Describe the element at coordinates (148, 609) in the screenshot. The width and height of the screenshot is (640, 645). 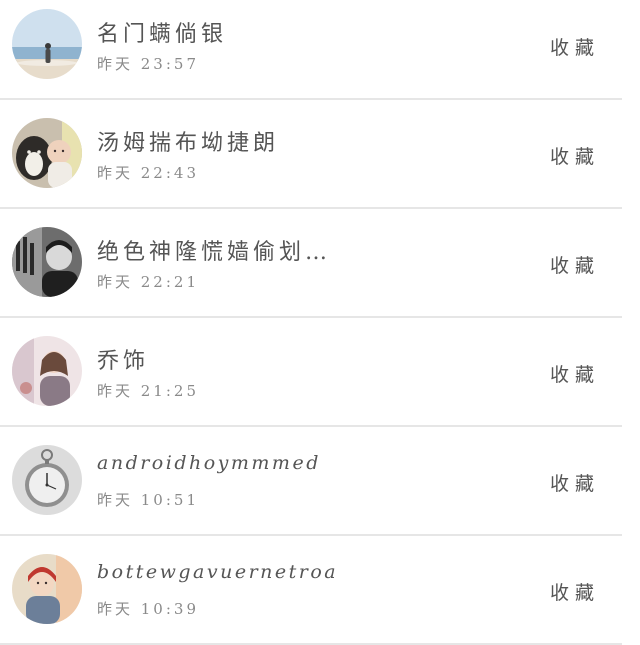
I see `item-time: 昨天 10:39` at that location.